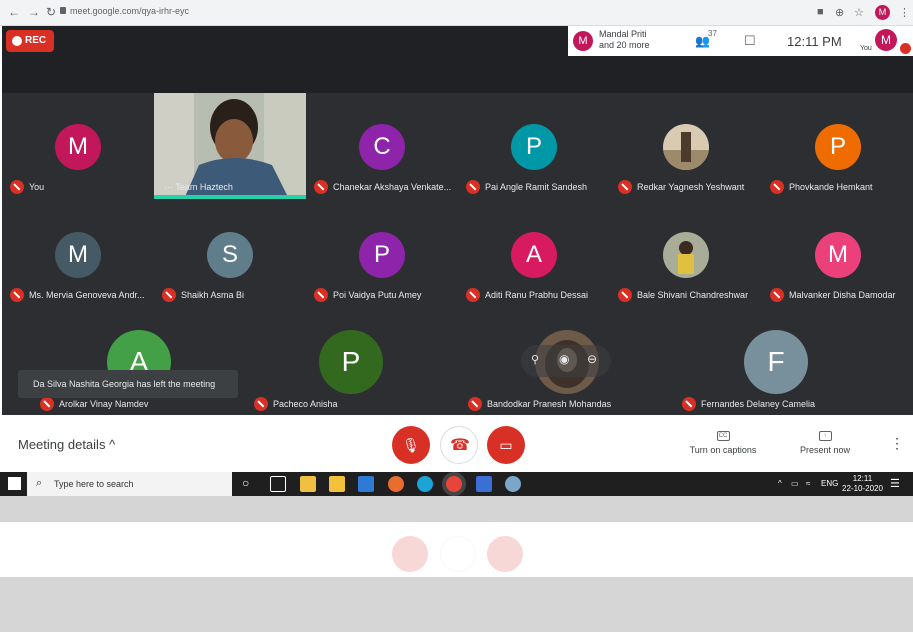  I want to click on participant-tile: P Pai Angle Ramit Sandesh, so click(534, 147).